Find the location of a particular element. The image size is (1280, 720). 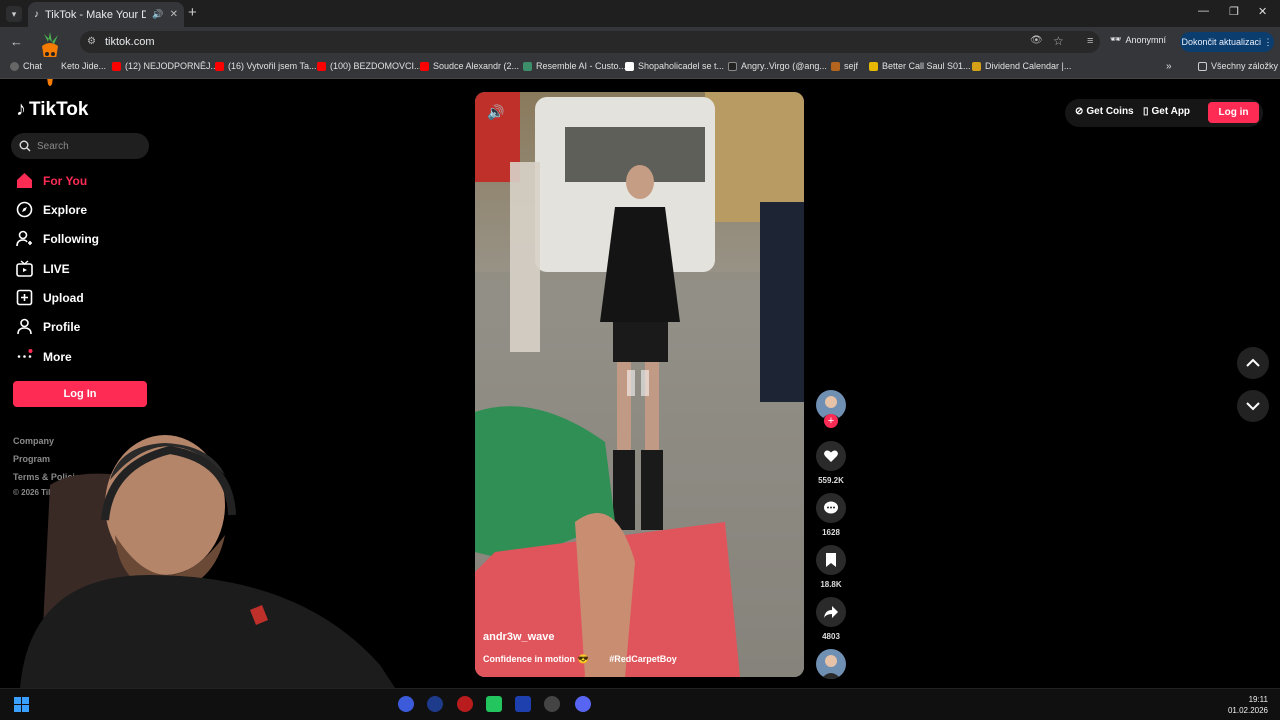

tab-search-button: ▾ is located at coordinates (14, 14).